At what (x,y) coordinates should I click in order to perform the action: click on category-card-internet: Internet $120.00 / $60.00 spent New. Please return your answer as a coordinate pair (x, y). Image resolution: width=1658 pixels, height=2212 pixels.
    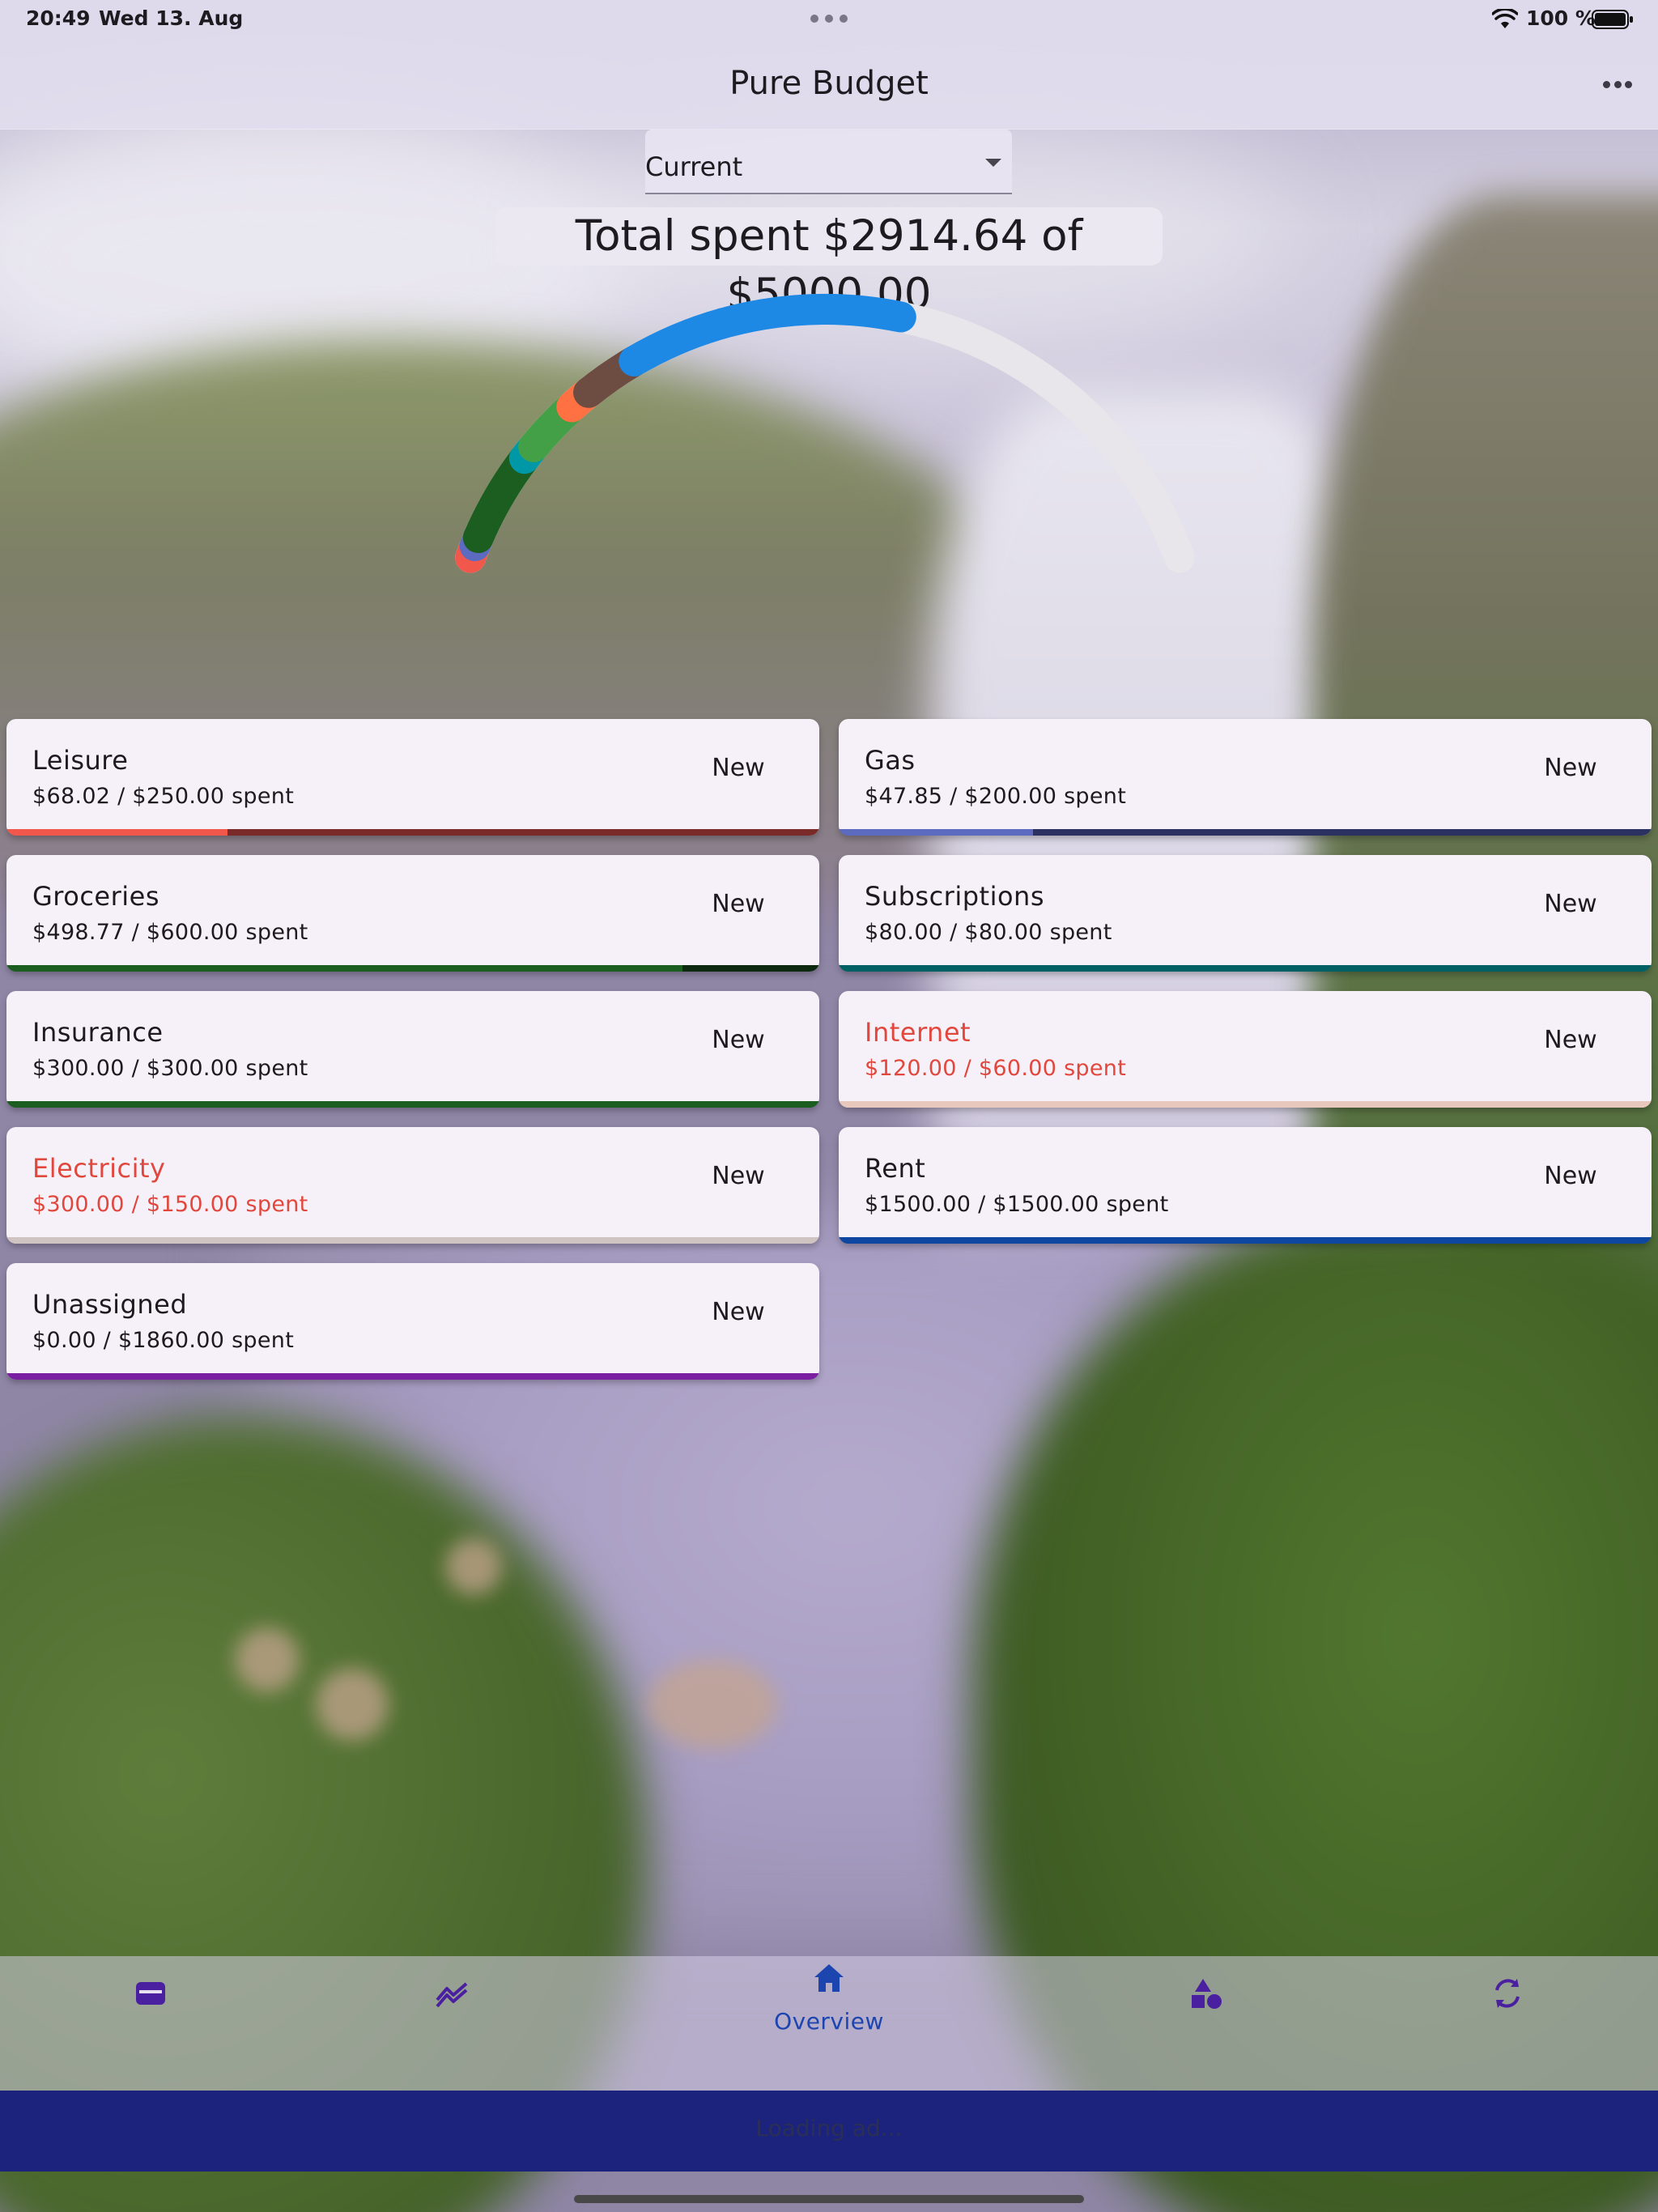
    Looking at the image, I should click on (1245, 1049).